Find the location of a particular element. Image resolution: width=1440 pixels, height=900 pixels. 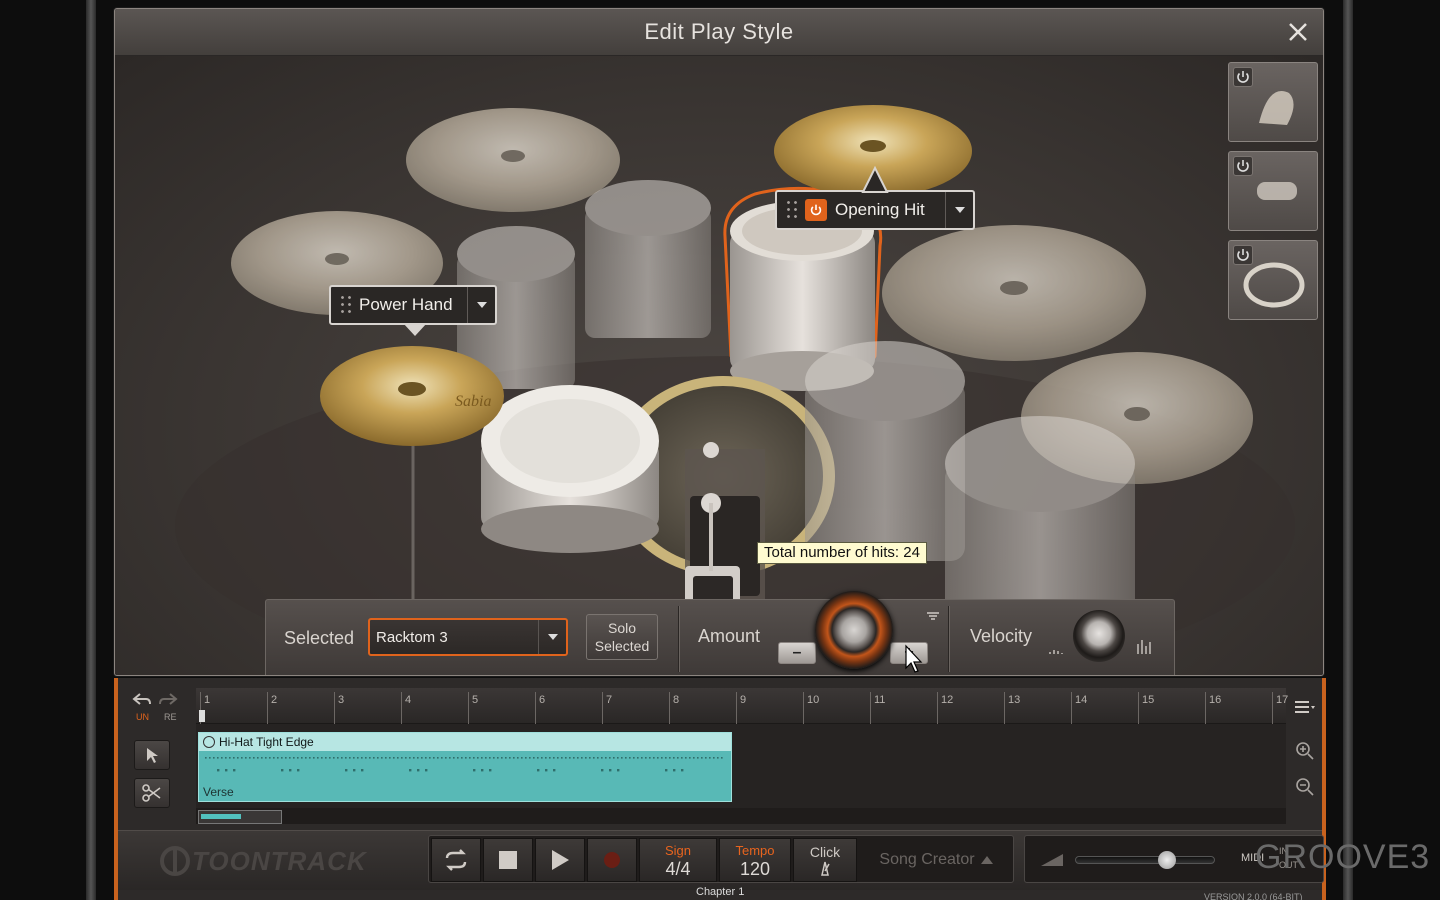

zoom-in-icon is located at coordinates (1305, 751).